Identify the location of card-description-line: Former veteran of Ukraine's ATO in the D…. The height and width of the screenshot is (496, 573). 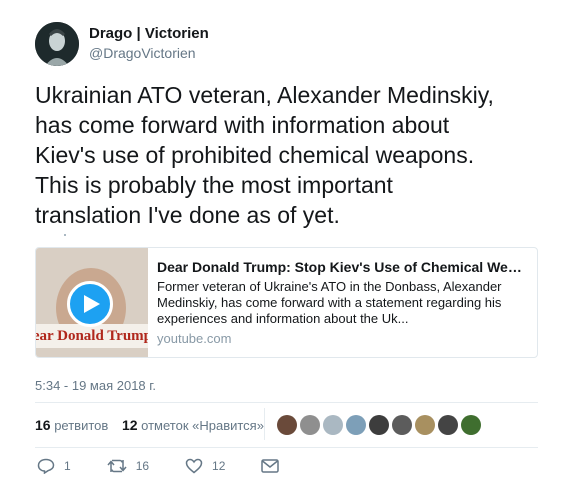
(329, 286).